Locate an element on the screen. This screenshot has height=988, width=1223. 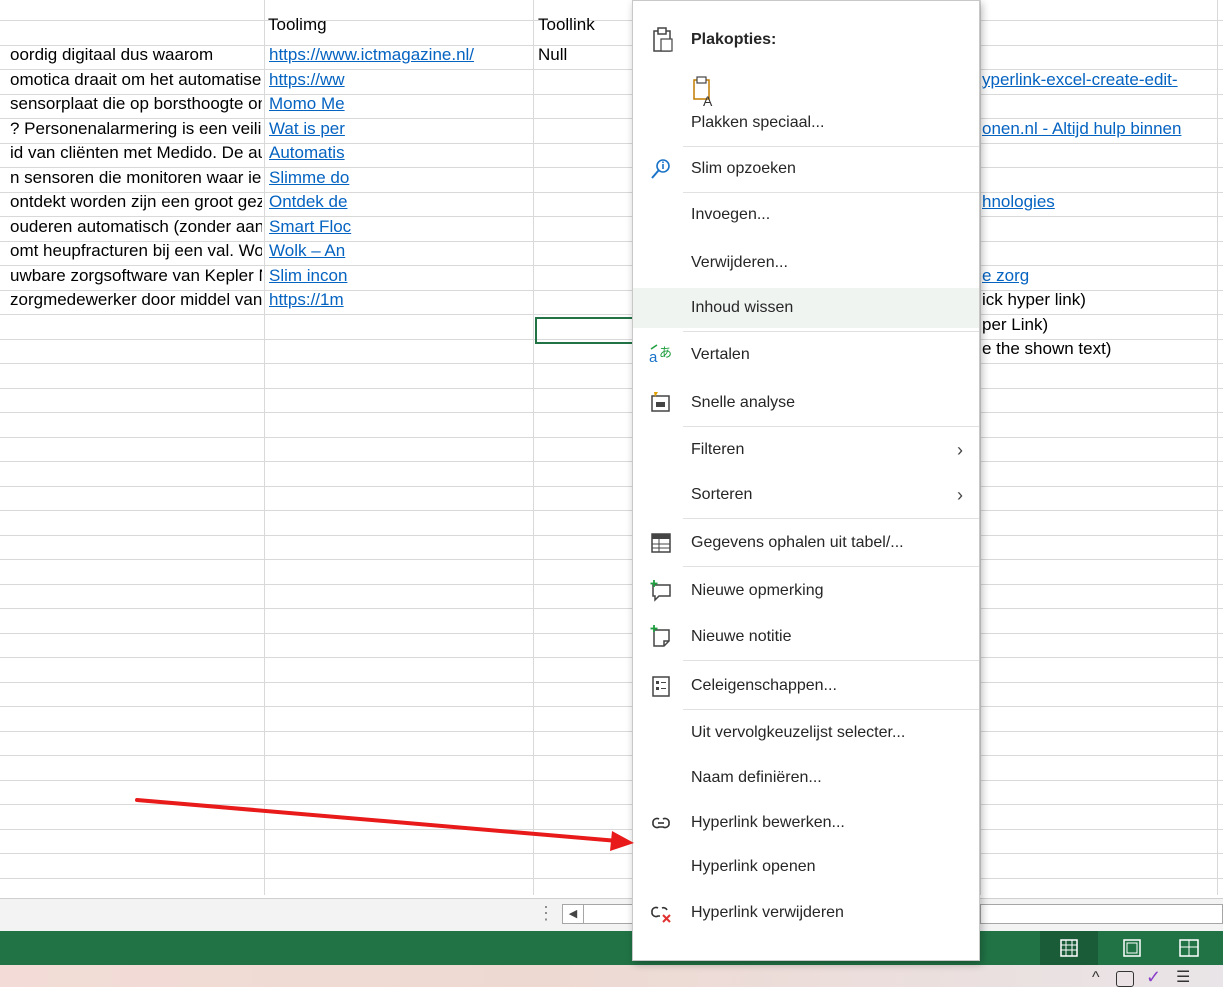
menu-item-sort: Sorteren › is located at coordinates (806, 495).